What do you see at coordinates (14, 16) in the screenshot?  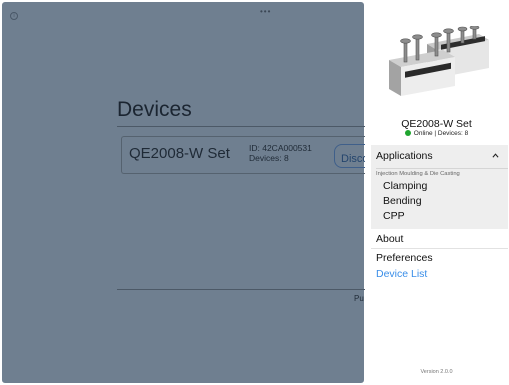 I see `info-icon: i` at bounding box center [14, 16].